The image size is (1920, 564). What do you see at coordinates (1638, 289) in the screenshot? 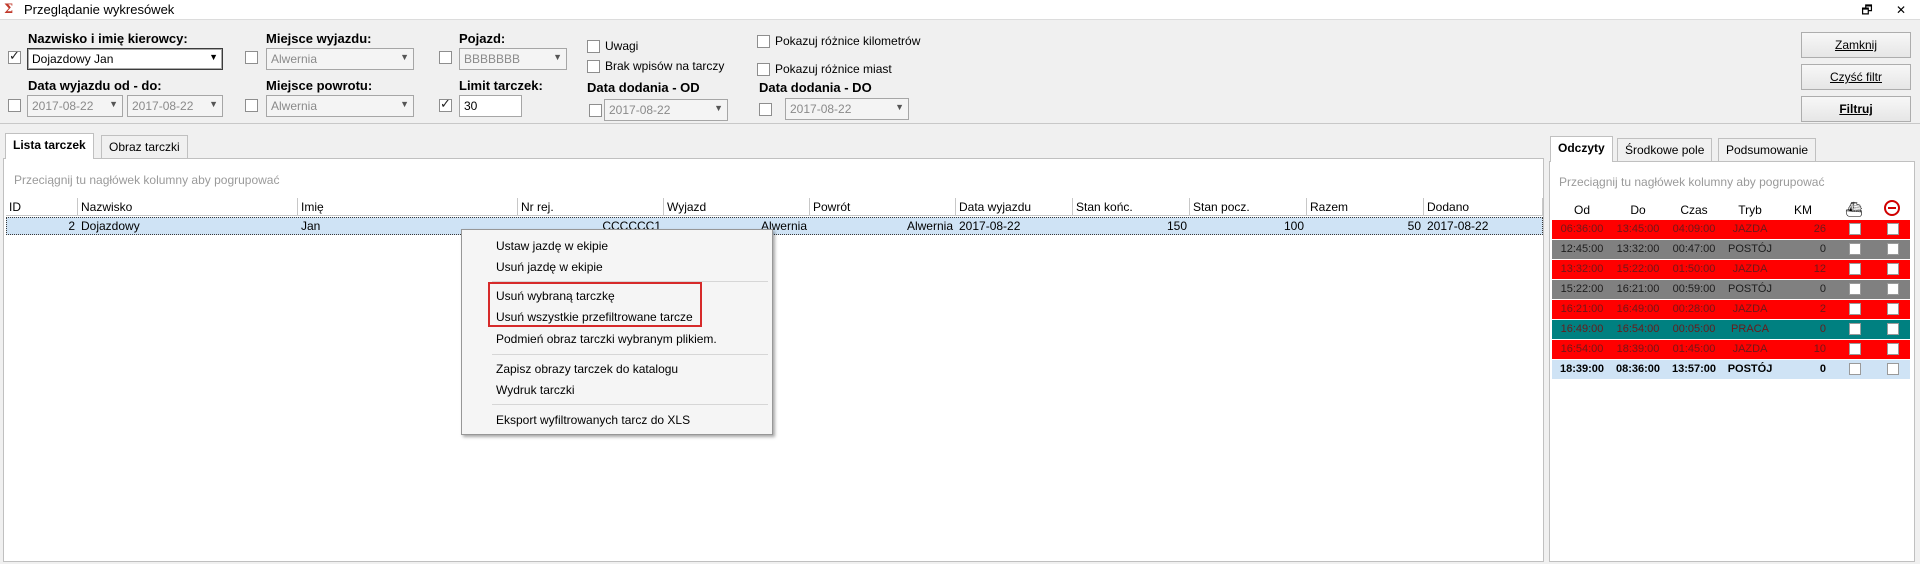
I see `readings-cell-do: 16:21:00` at bounding box center [1638, 289].